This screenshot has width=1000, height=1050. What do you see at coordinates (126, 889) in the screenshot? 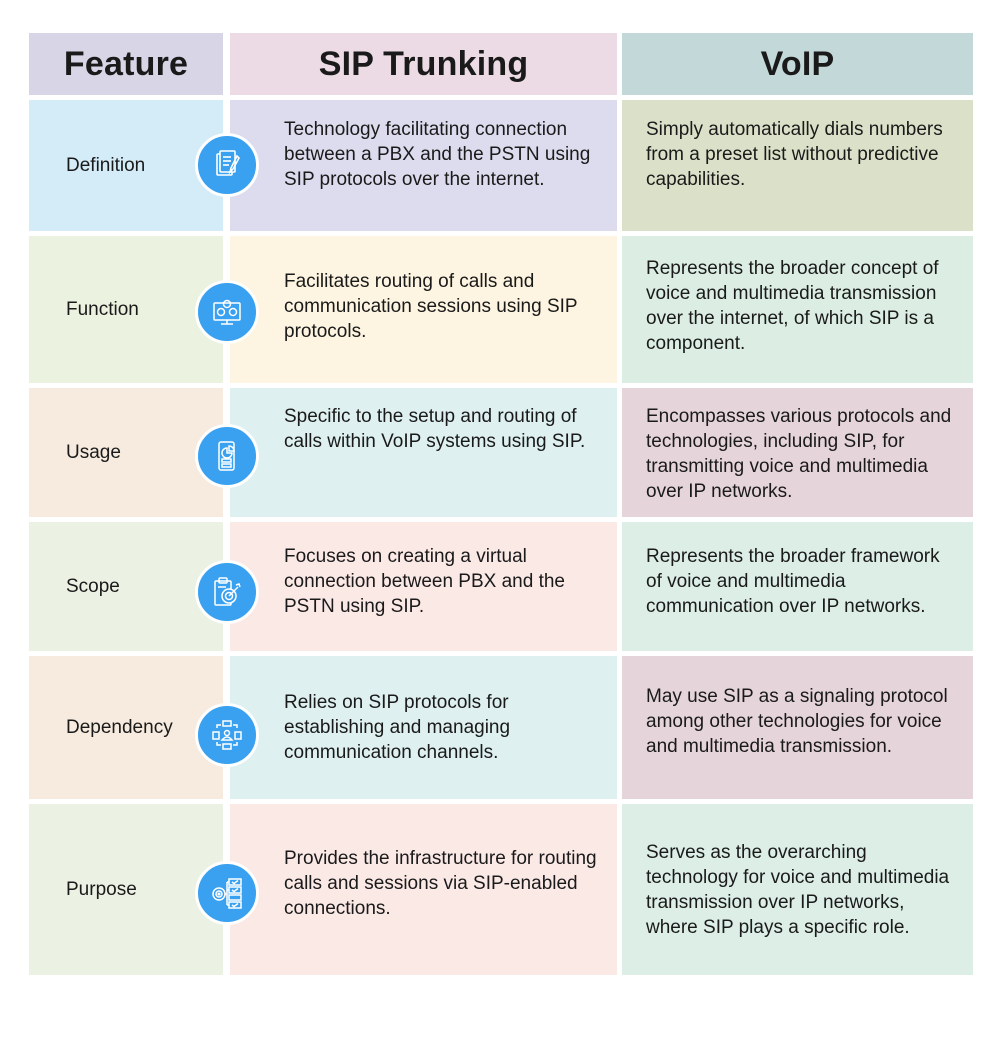
I see `feature-label: Purpose` at bounding box center [126, 889].